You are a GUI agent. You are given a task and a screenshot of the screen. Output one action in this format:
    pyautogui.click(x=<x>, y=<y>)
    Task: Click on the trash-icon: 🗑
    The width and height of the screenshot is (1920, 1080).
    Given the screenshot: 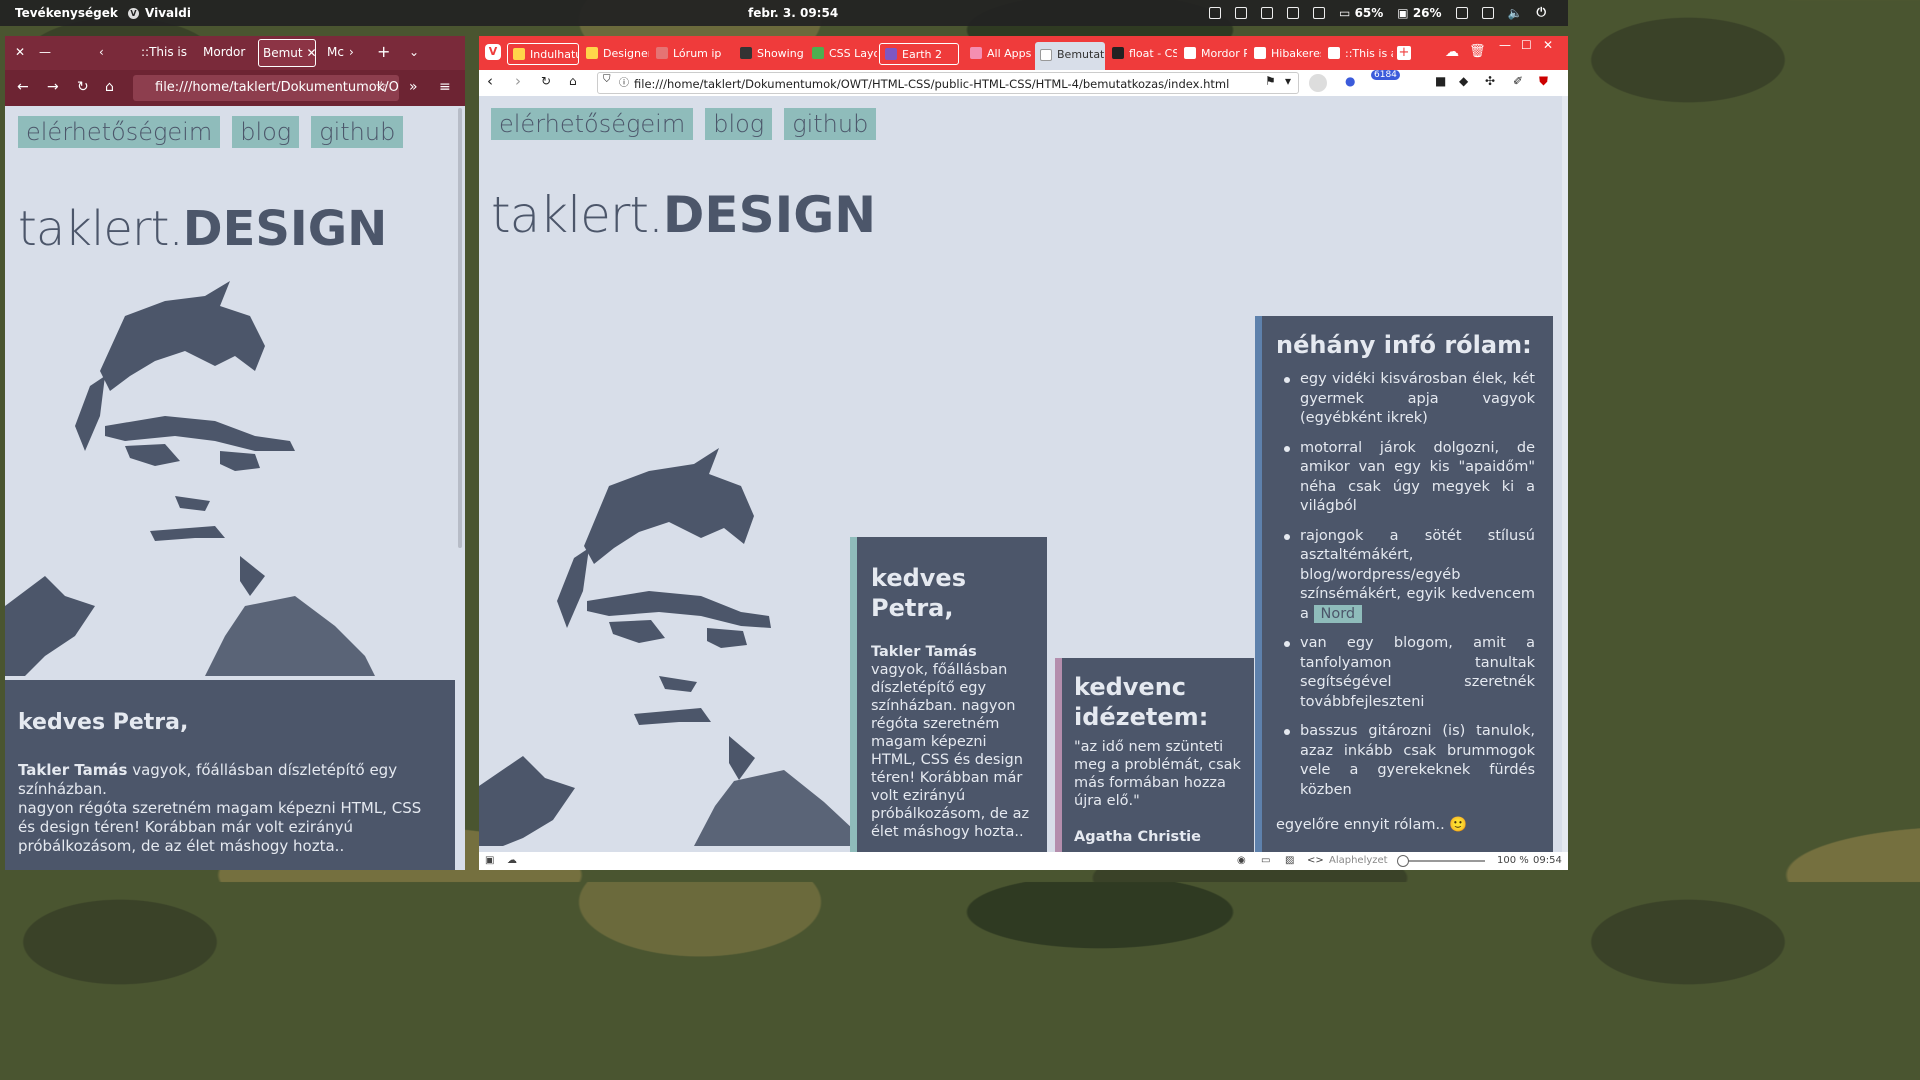 What is the action you would take?
    pyautogui.click(x=1477, y=51)
    